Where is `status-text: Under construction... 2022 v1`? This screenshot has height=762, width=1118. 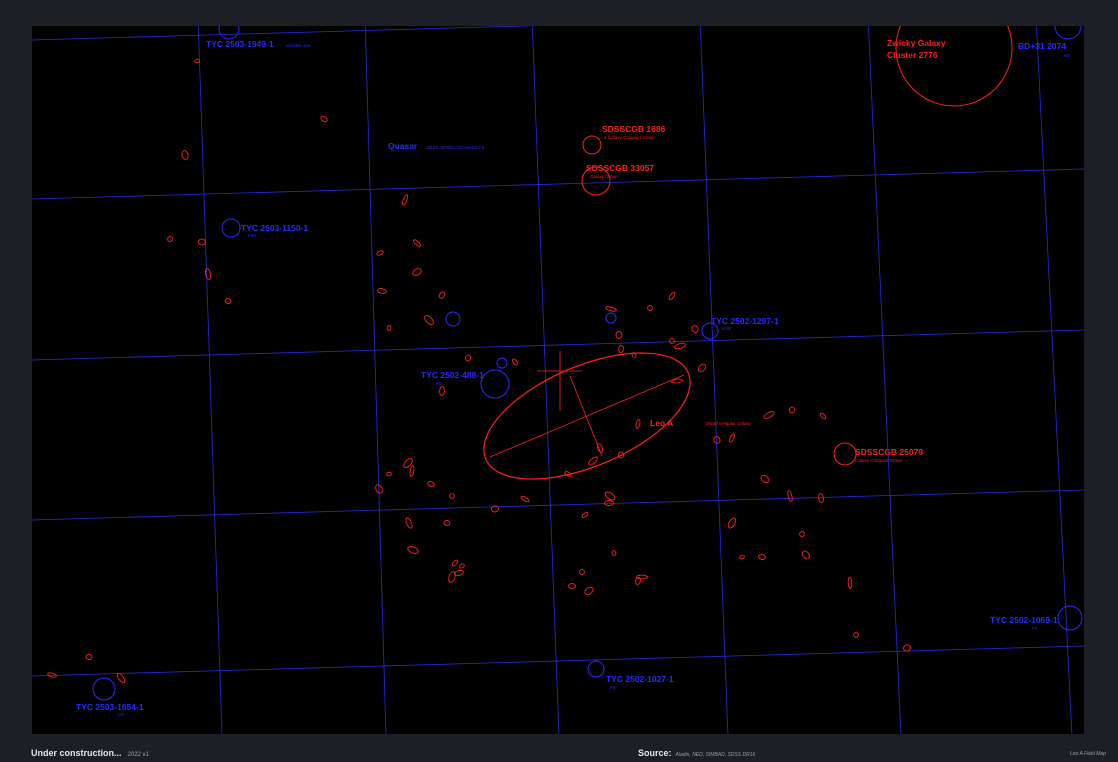
status-text: Under construction... 2022 v1 is located at coordinates (90, 753).